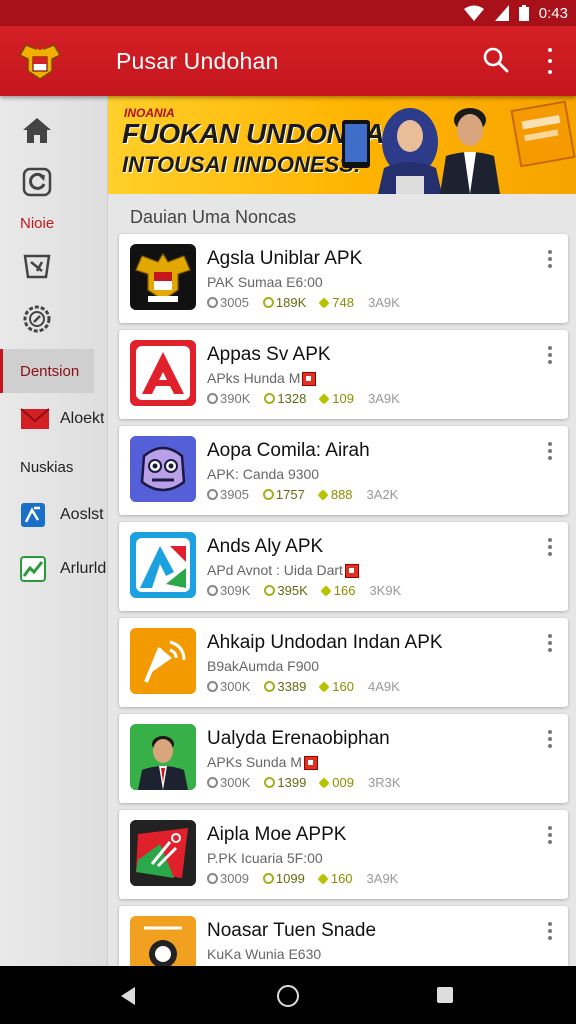  What do you see at coordinates (265, 282) in the screenshot?
I see `app-subtitle: PAK Sumaa E6:00` at bounding box center [265, 282].